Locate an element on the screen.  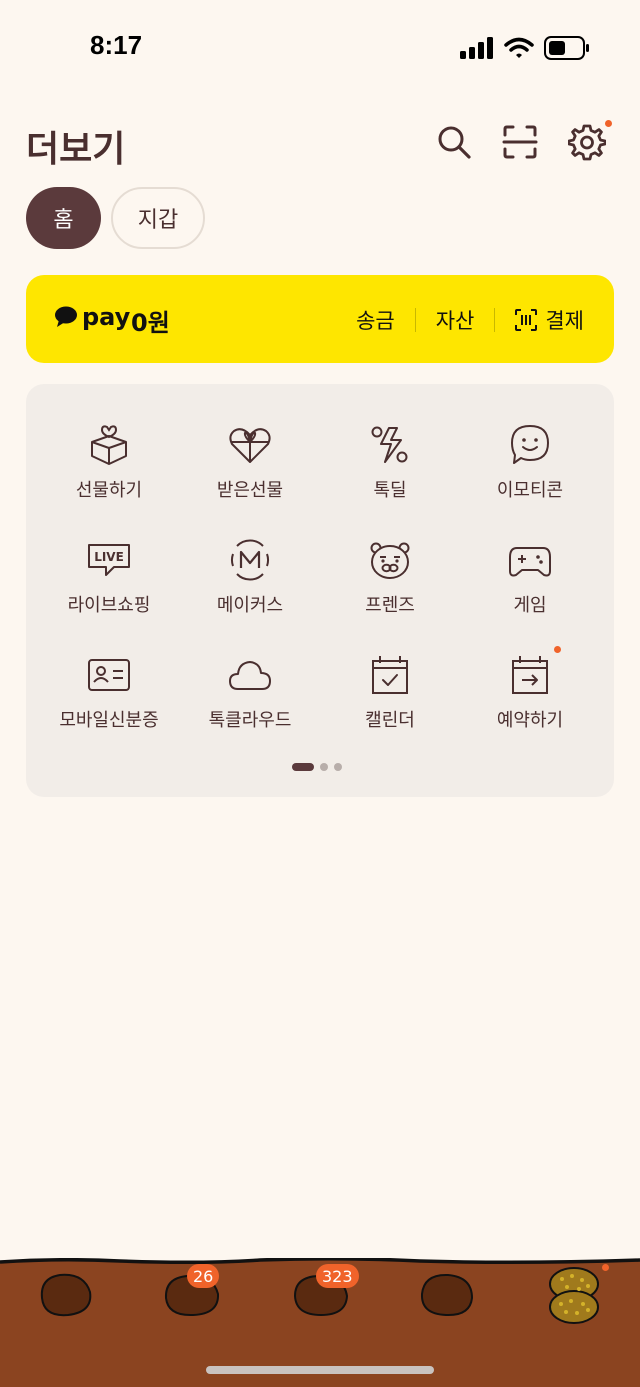
menu-item-reservation: 예약하기 is located at coordinates (530, 699).